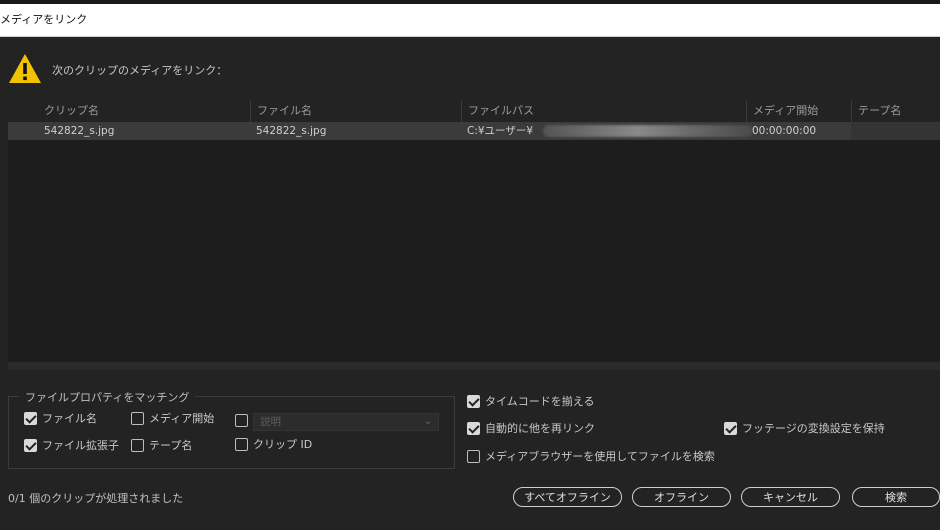 This screenshot has width=940, height=530. Describe the element at coordinates (500, 131) in the screenshot. I see `cell-file-path: C:¥ユーザー¥` at that location.